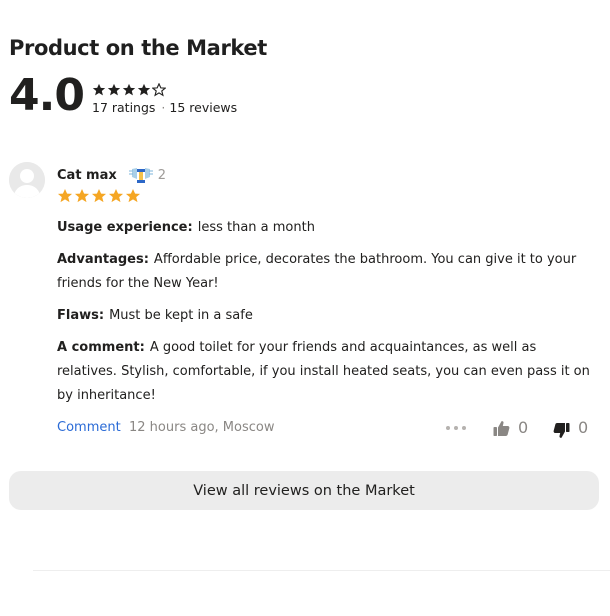 The height and width of the screenshot is (616, 610). I want to click on field-label: A comment:, so click(101, 347).